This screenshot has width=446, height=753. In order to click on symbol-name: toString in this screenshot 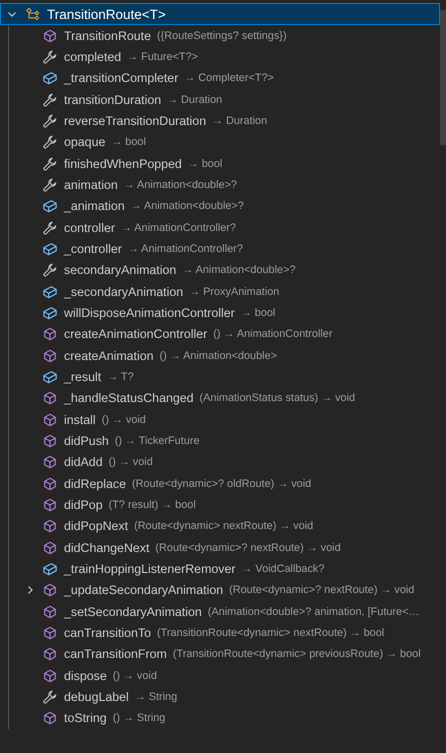, I will do `click(85, 718)`.